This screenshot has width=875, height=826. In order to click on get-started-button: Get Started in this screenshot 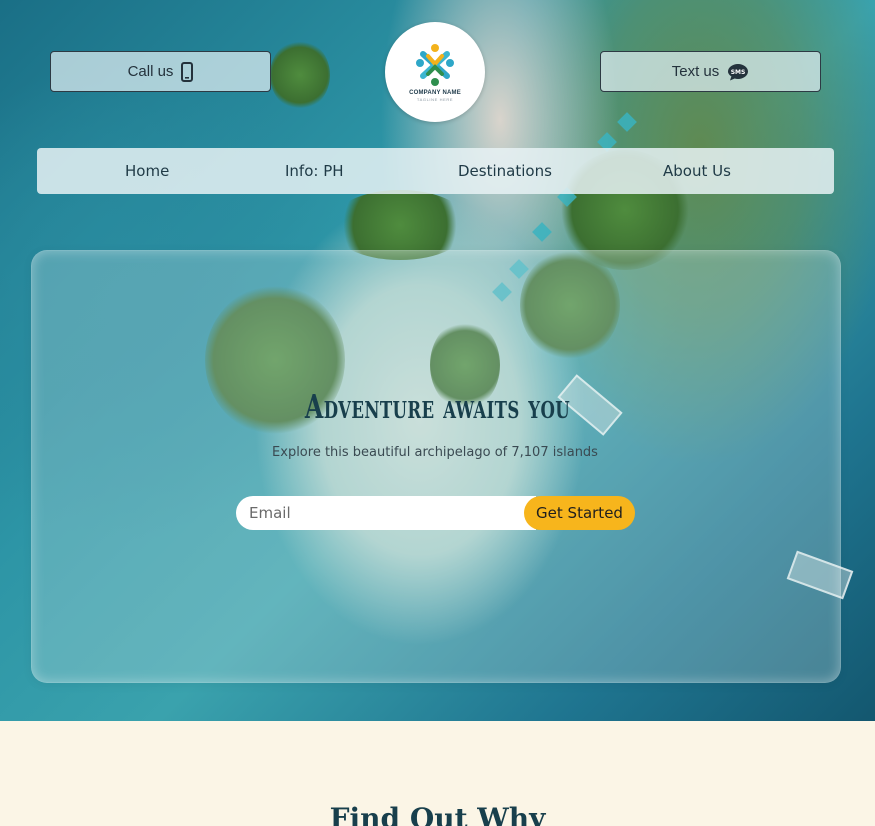, I will do `click(579, 513)`.